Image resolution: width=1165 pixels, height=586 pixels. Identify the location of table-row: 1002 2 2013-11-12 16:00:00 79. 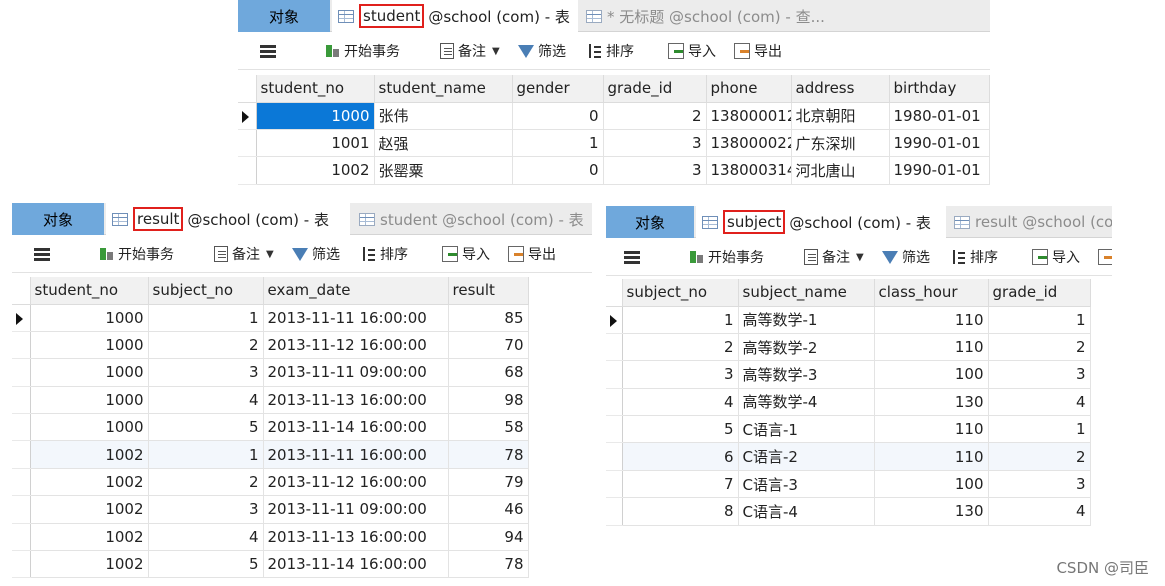
(270, 482).